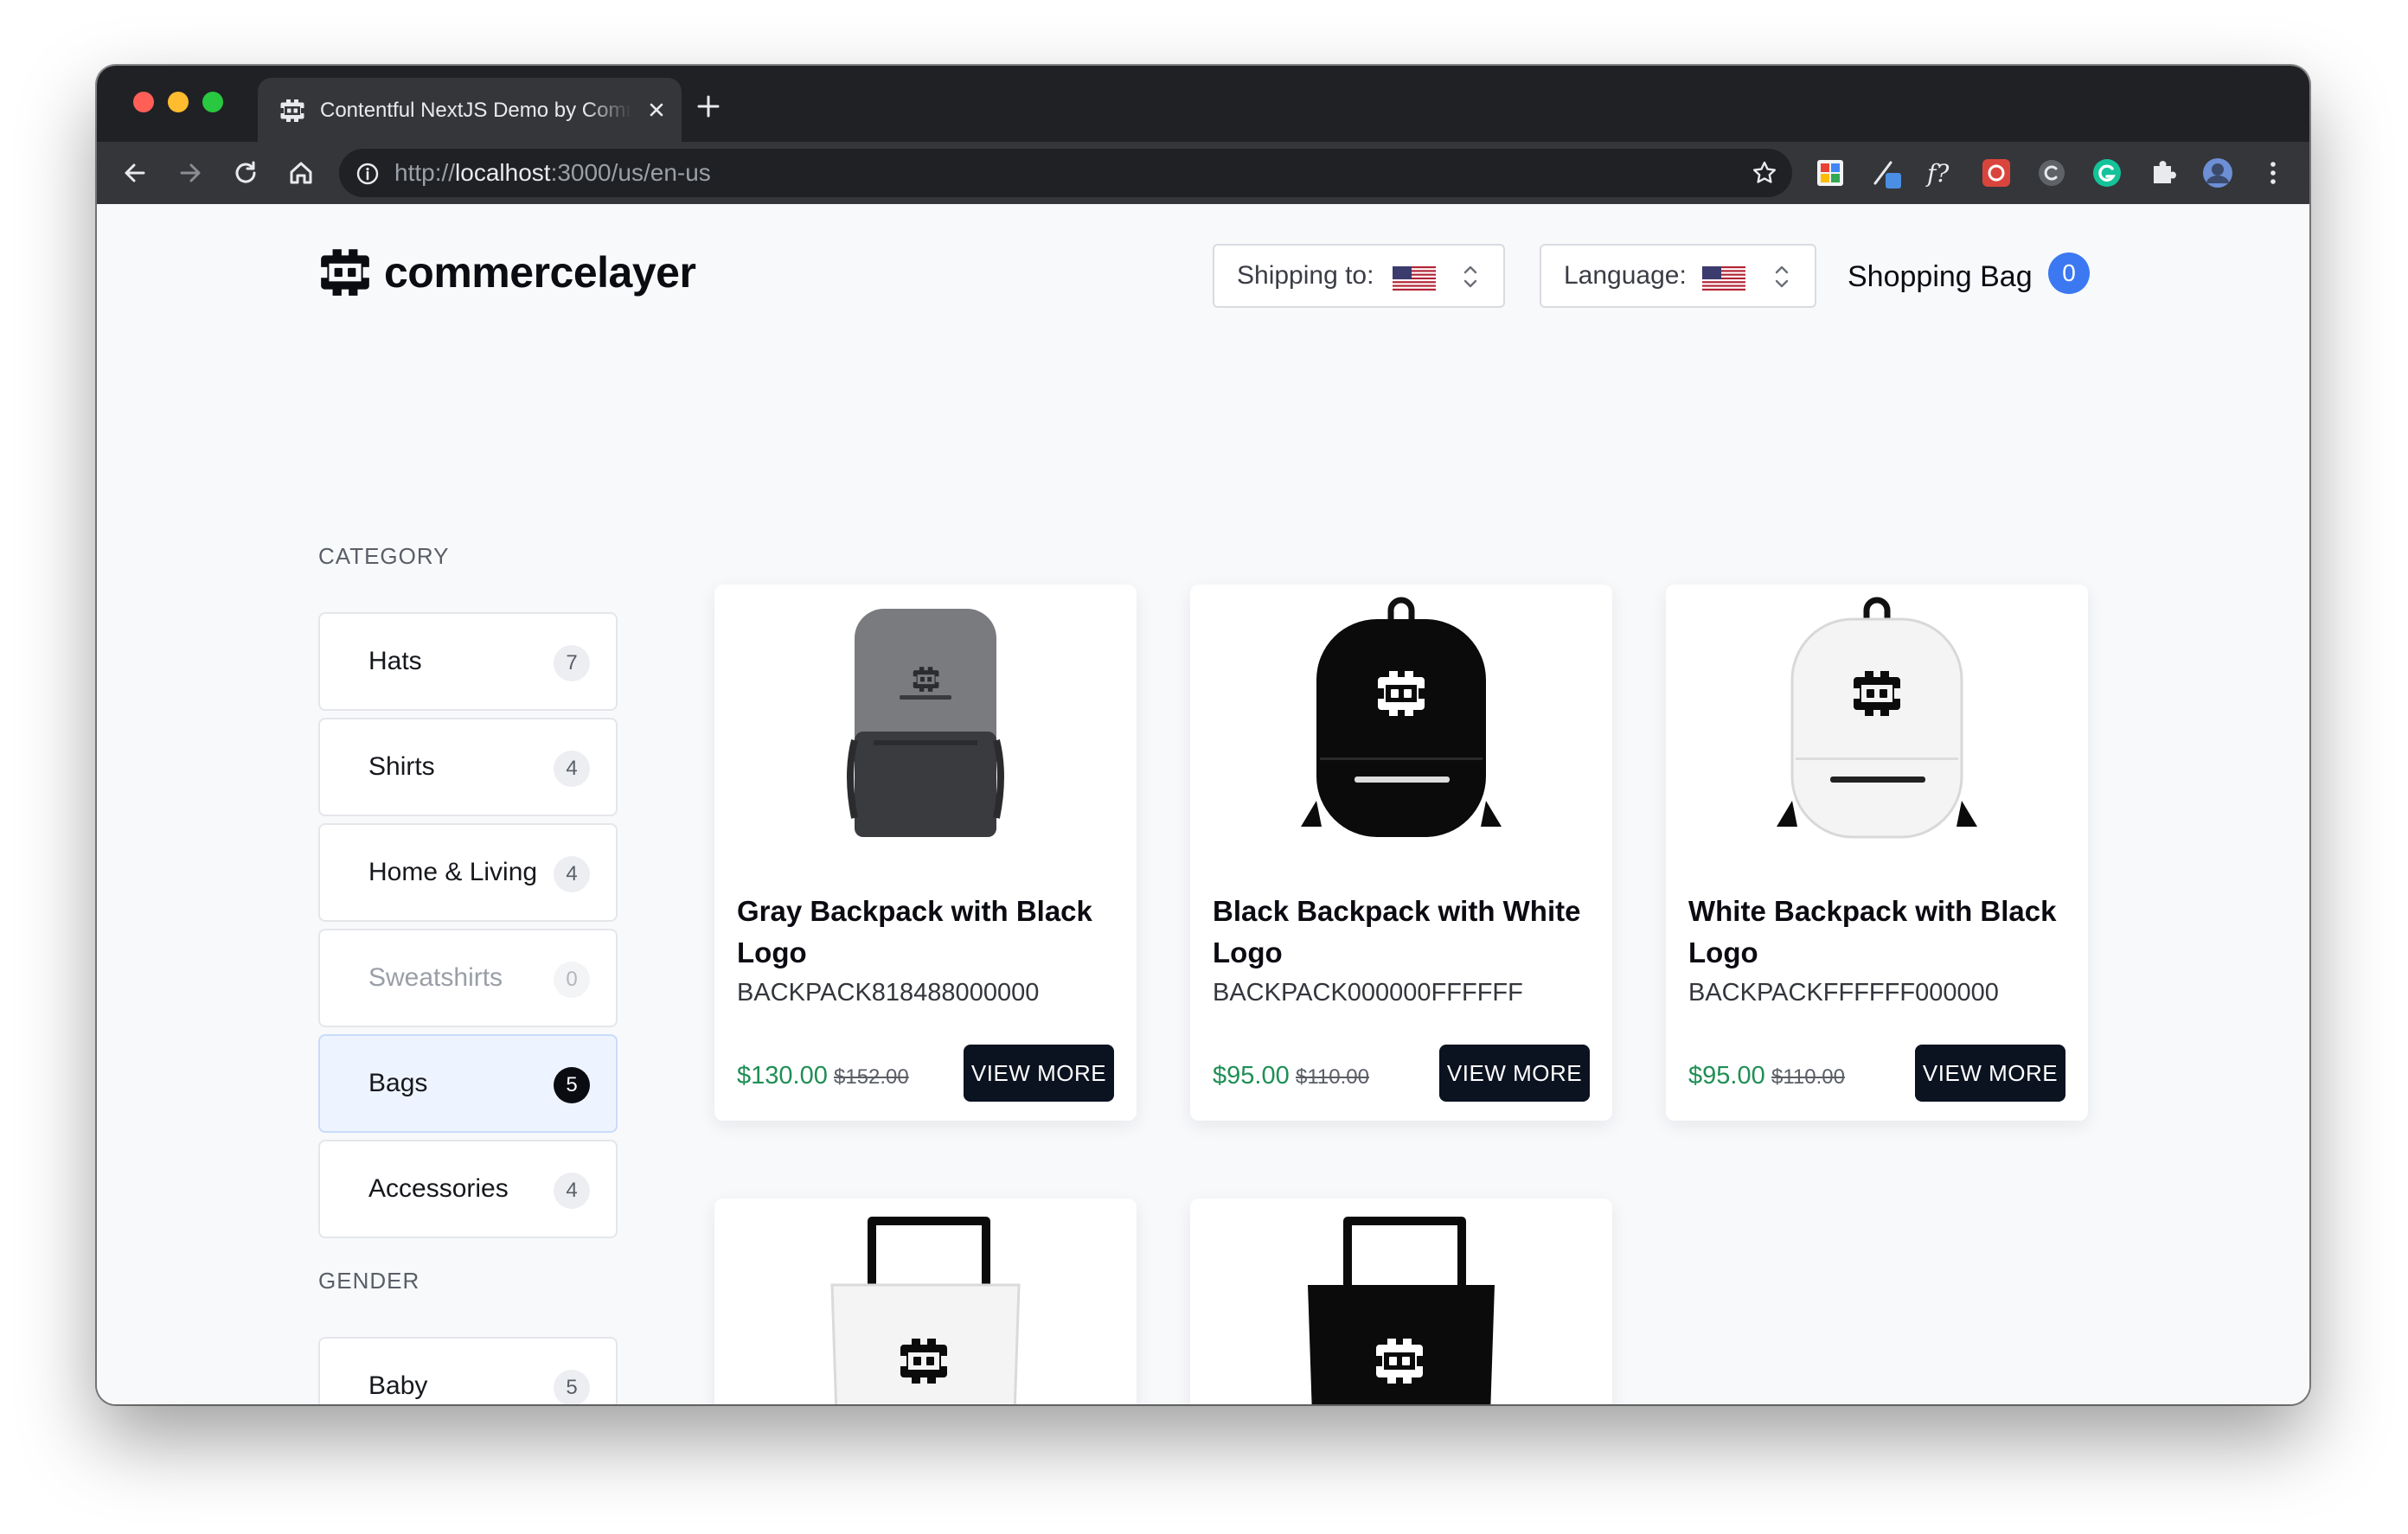 Image resolution: width=2408 pixels, height=1534 pixels. Describe the element at coordinates (1830, 173) in the screenshot. I see `color-palette-extension-icon` at that location.